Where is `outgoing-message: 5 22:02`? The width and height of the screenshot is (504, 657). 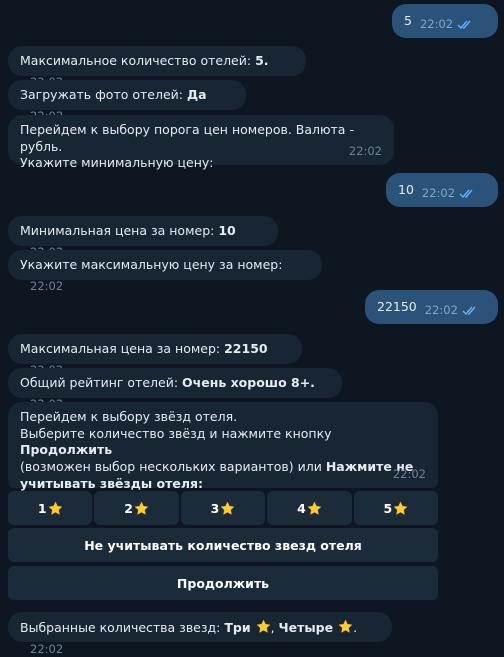 outgoing-message: 5 22:02 is located at coordinates (445, 21).